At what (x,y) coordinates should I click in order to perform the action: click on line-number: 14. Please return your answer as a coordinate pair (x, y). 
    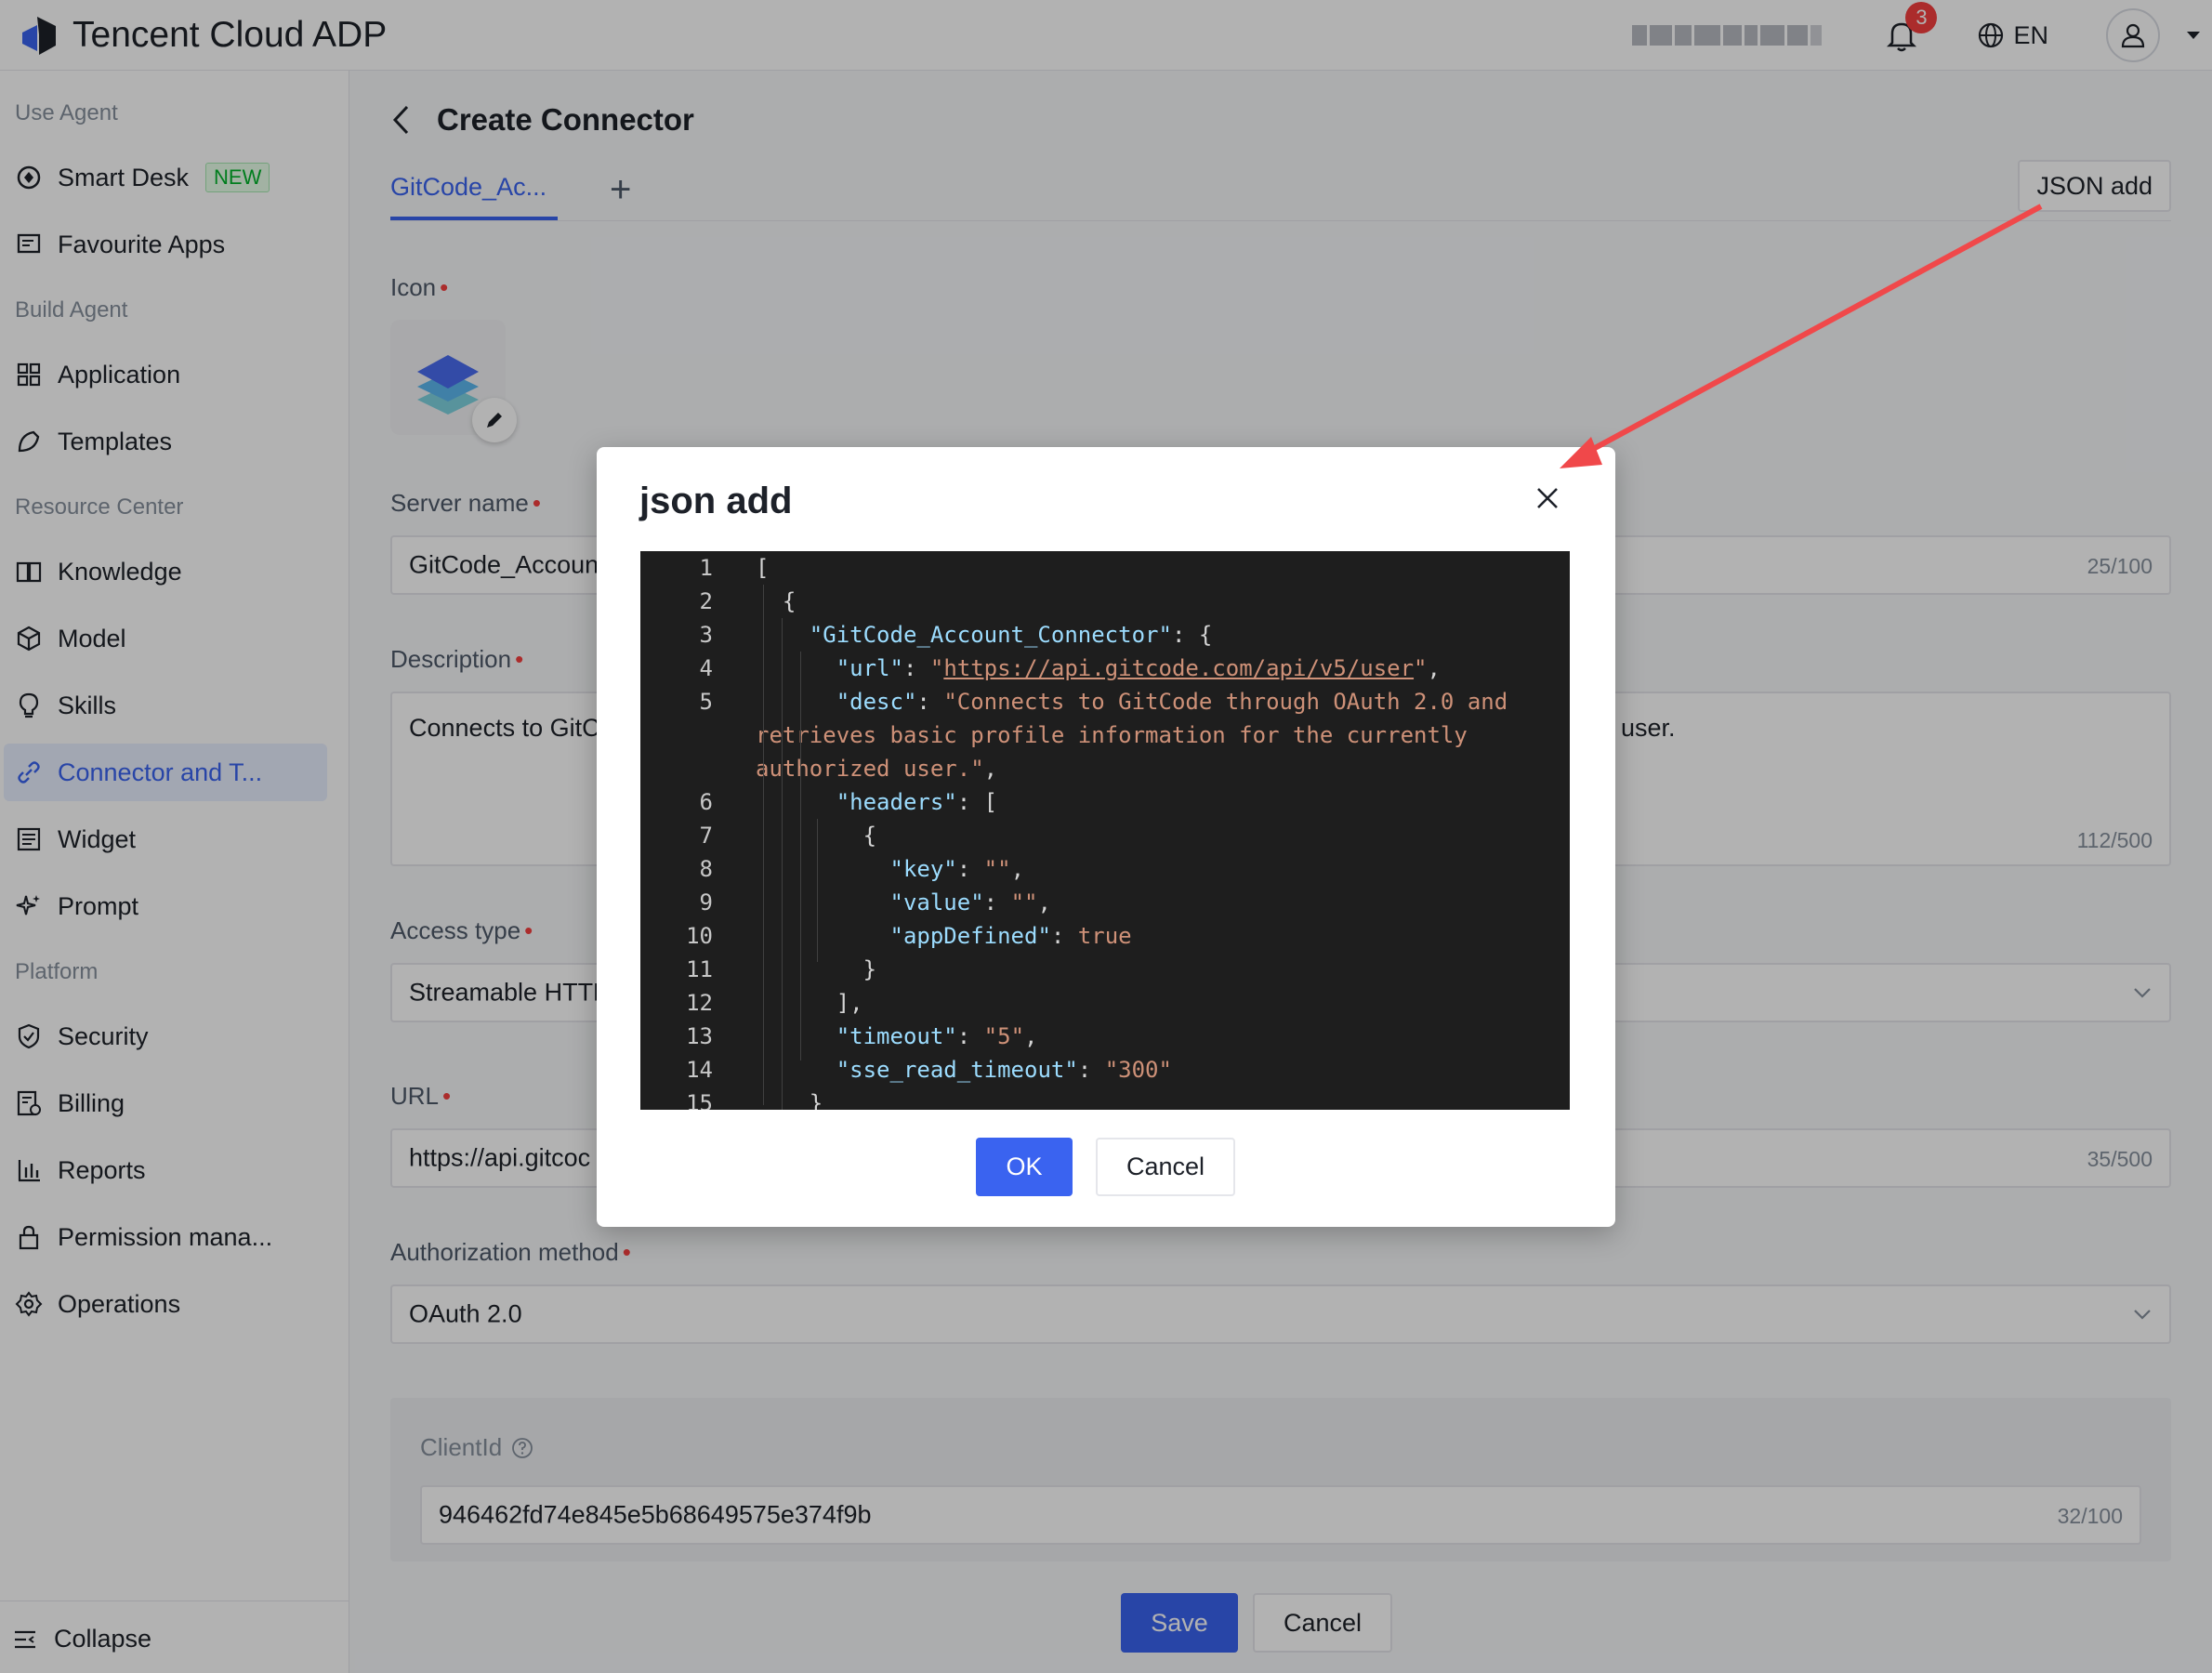
    Looking at the image, I should click on (699, 1070).